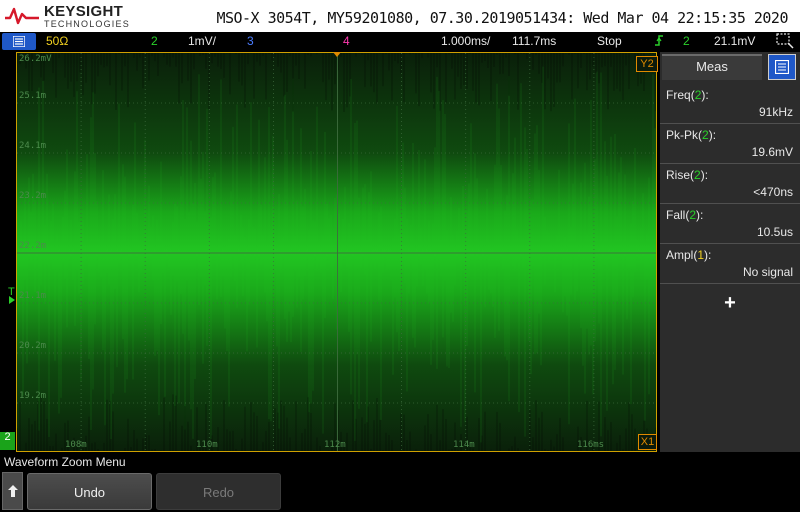 This screenshot has height=512, width=800. Describe the element at coordinates (250, 41) in the screenshot. I see `ch3-label: 3` at that location.